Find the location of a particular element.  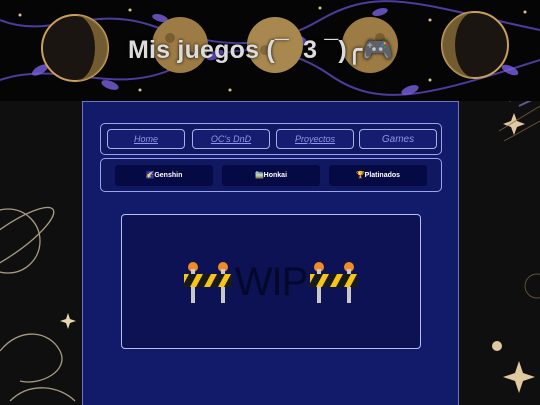

wip-text: WIP is located at coordinates (271, 281).